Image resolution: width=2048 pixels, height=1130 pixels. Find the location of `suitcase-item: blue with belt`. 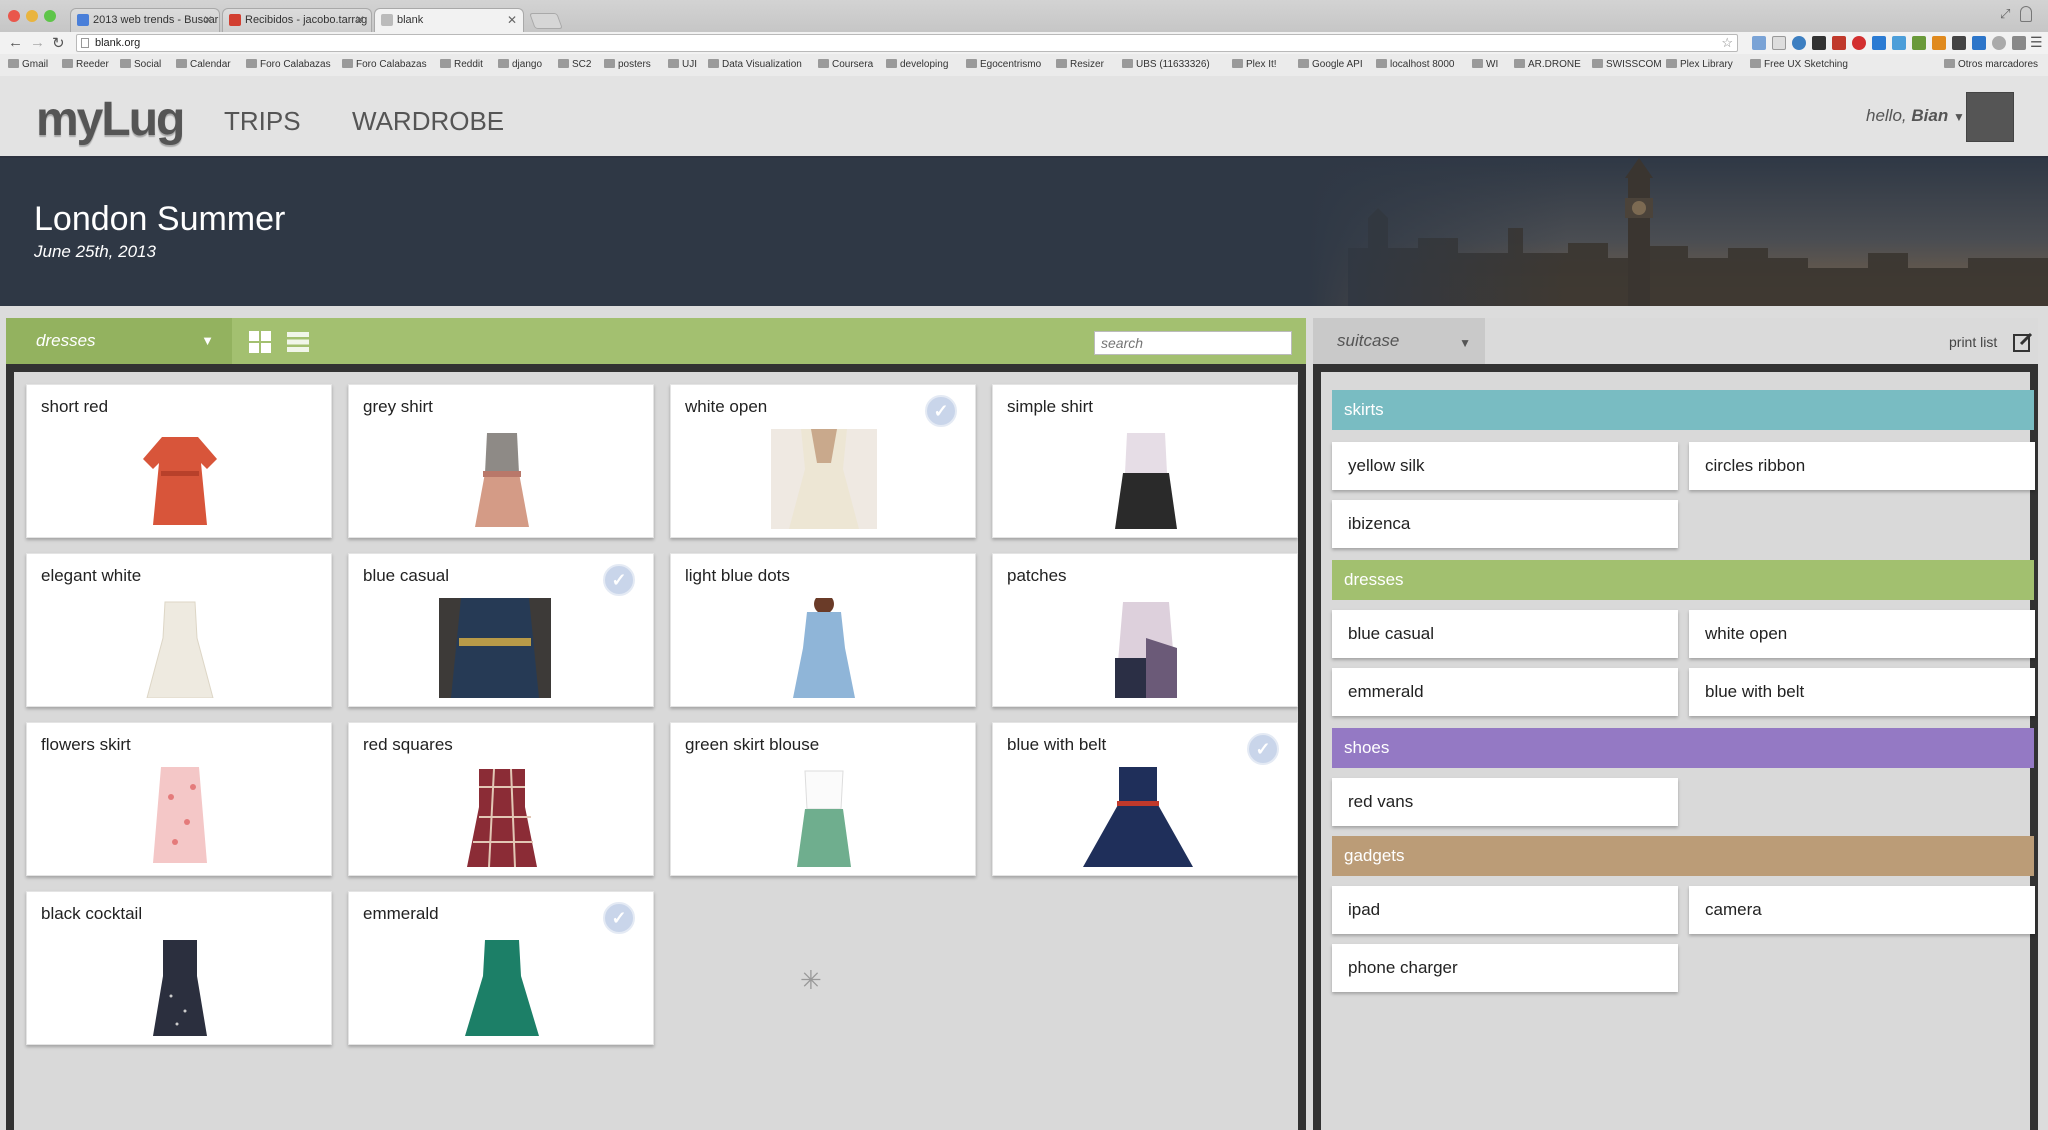

suitcase-item: blue with belt is located at coordinates (1862, 692).